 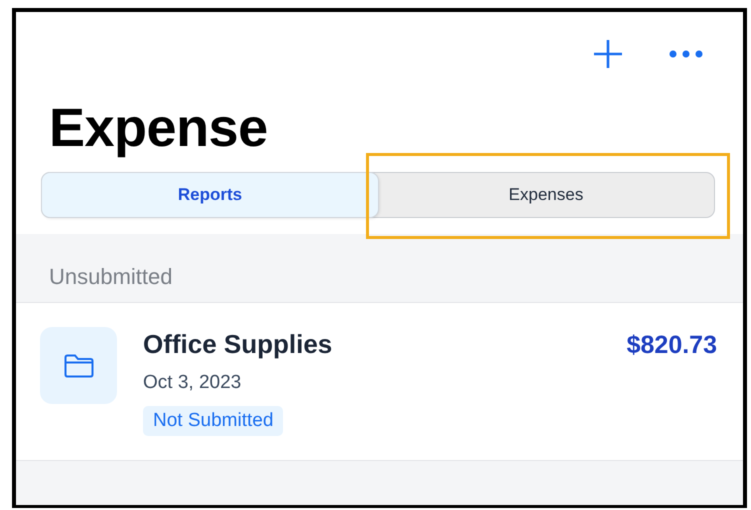 What do you see at coordinates (192, 383) in the screenshot?
I see `report-date: Oct 3, 2023` at bounding box center [192, 383].